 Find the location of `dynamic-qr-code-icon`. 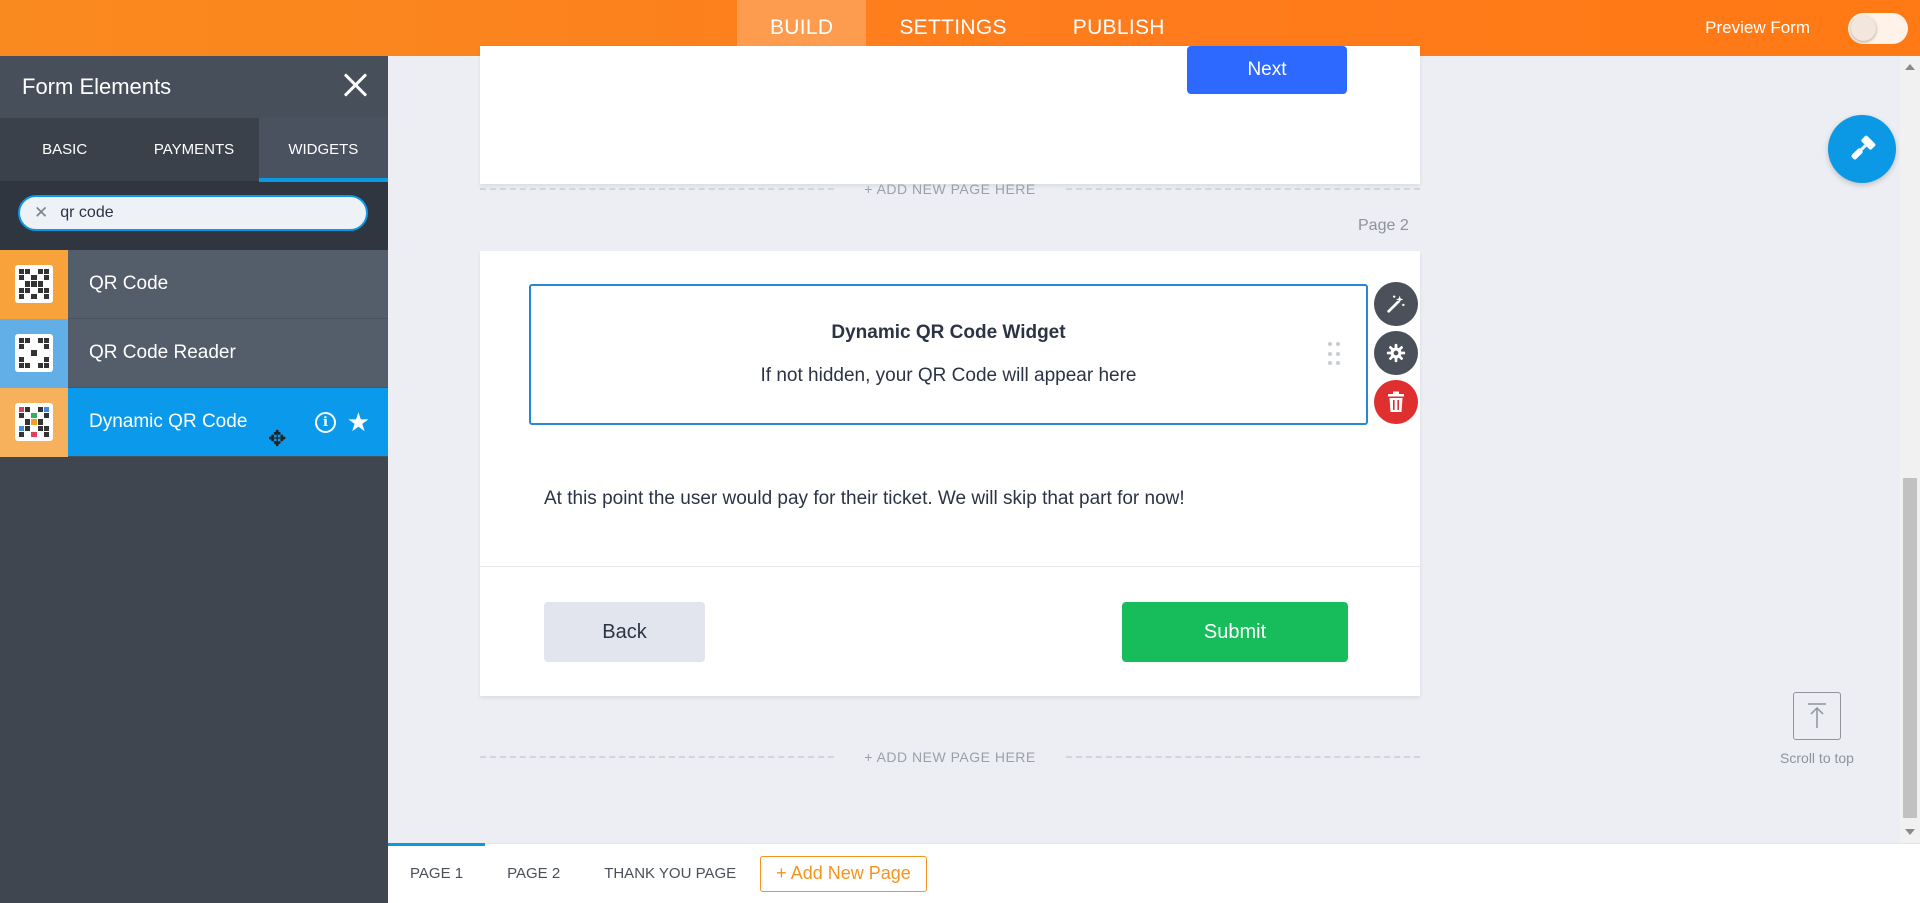

dynamic-qr-code-icon is located at coordinates (34, 422).